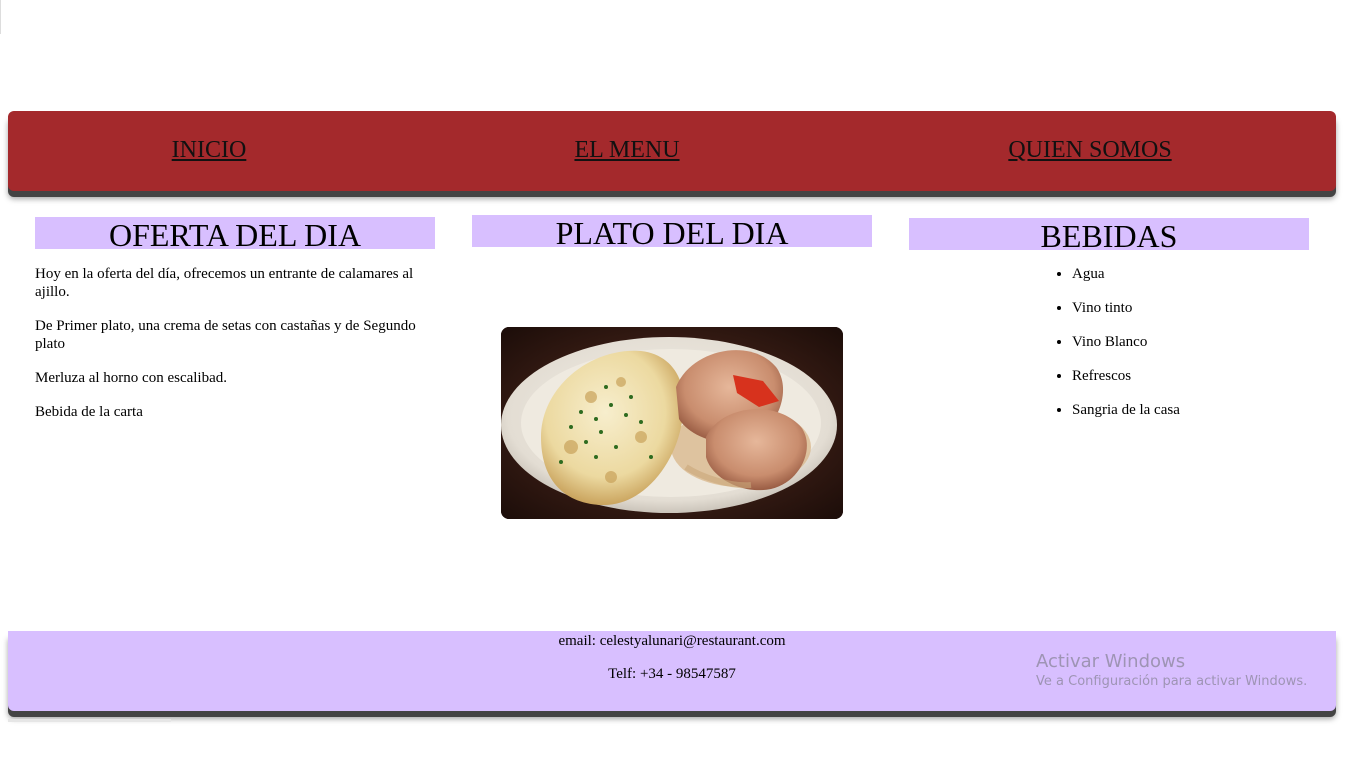 This screenshot has width=1366, height=768. I want to click on bebidas-title: BEBIDAS, so click(1109, 236).